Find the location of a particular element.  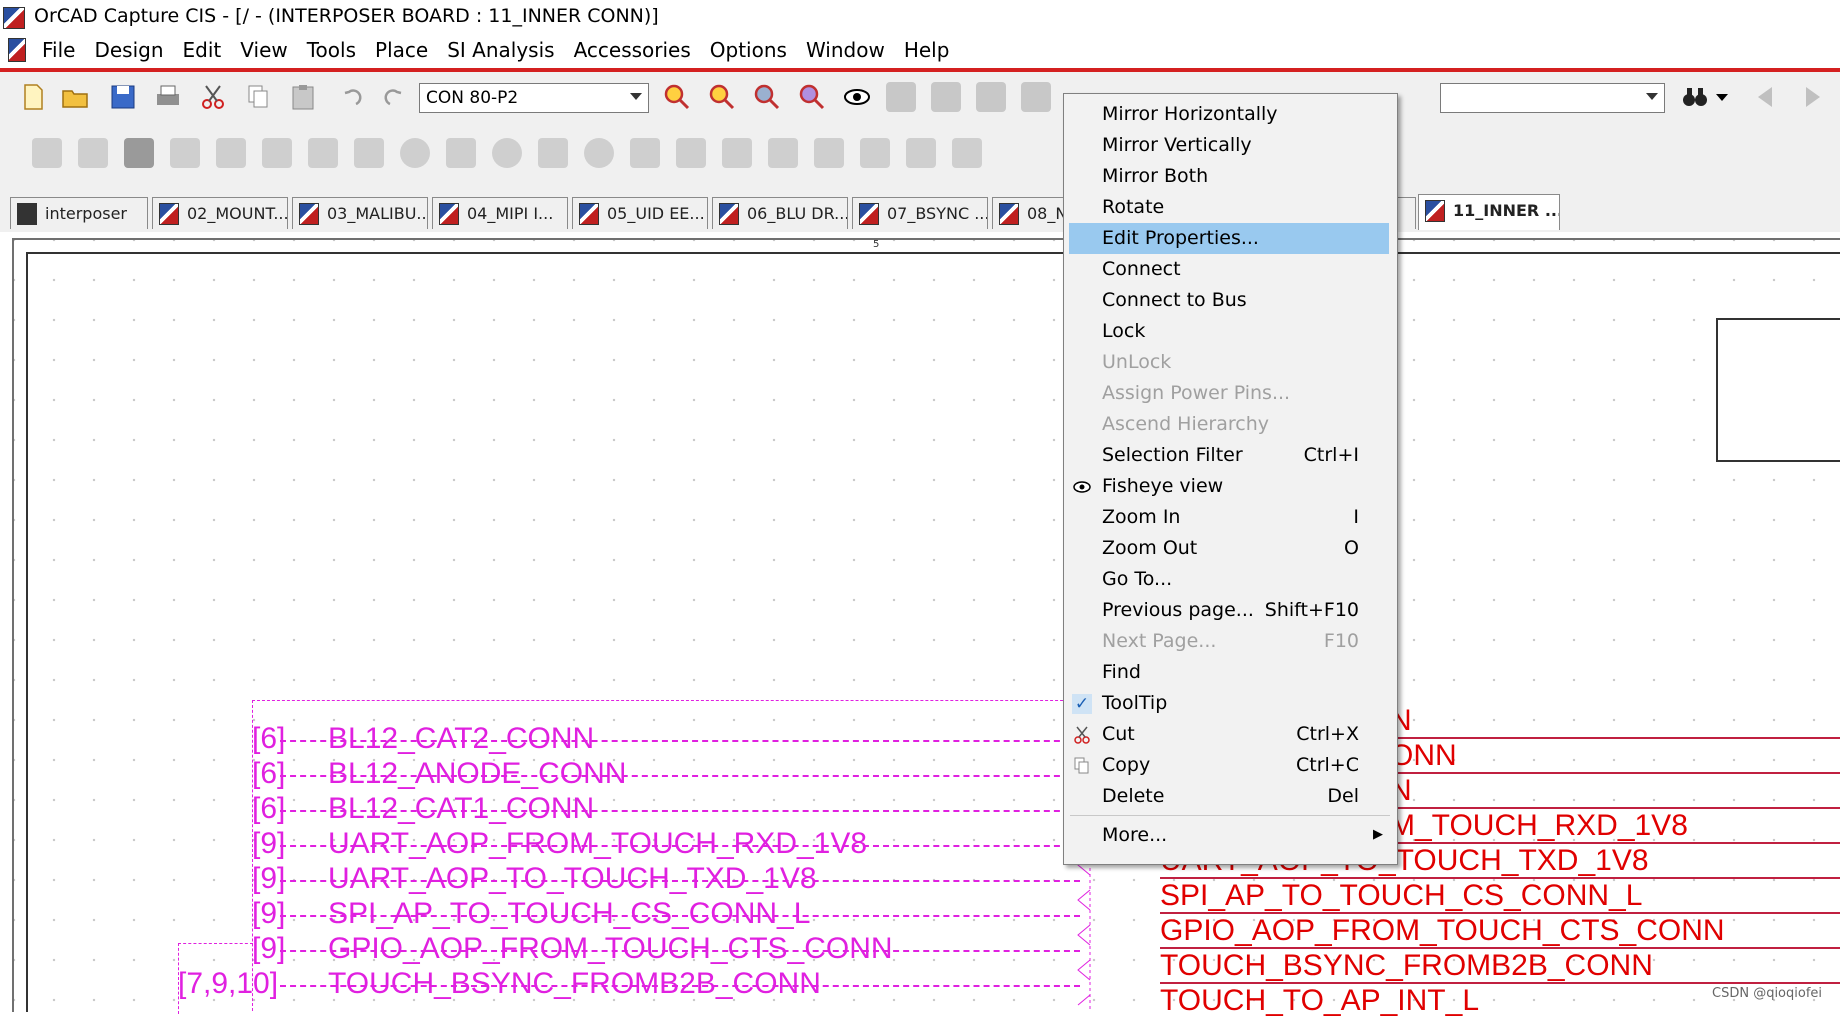

menu-item-mirror-horizontally: Mirror Horizontally is located at coordinates (1230, 114).